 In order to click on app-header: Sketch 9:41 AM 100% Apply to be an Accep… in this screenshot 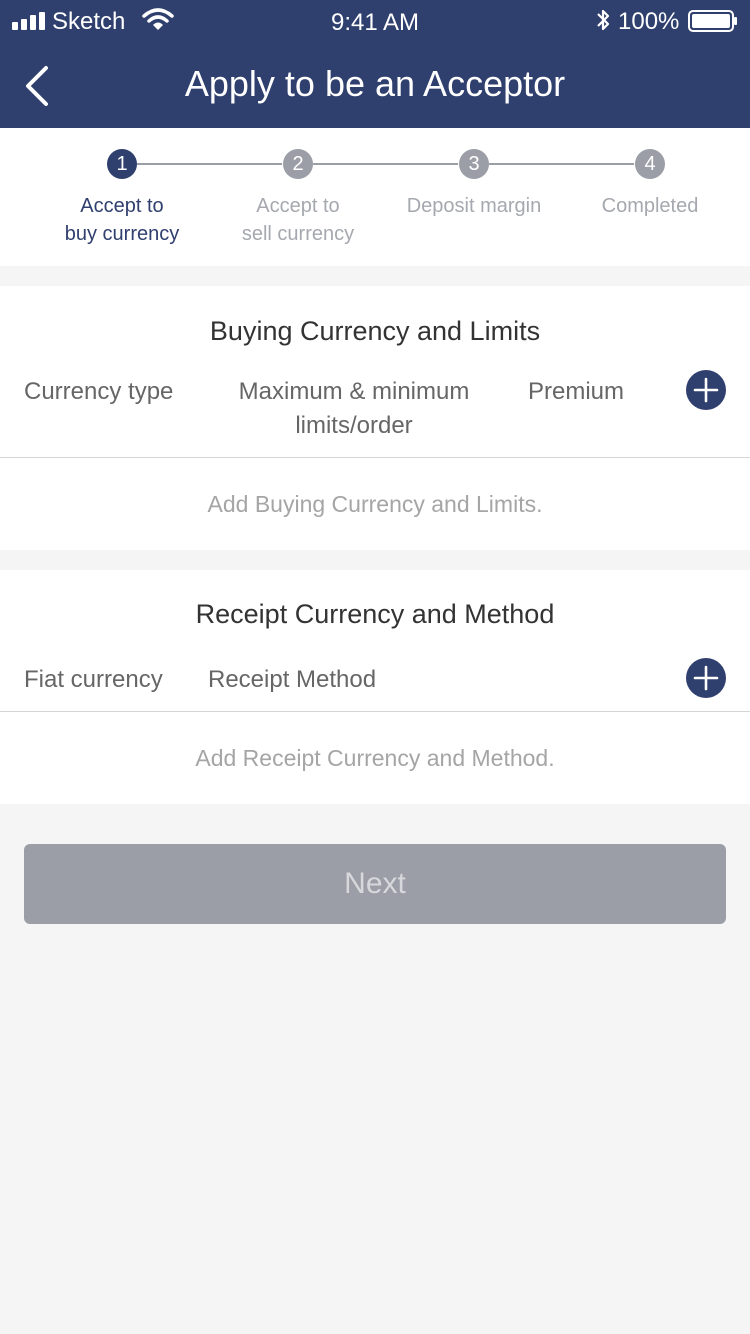, I will do `click(375, 64)`.